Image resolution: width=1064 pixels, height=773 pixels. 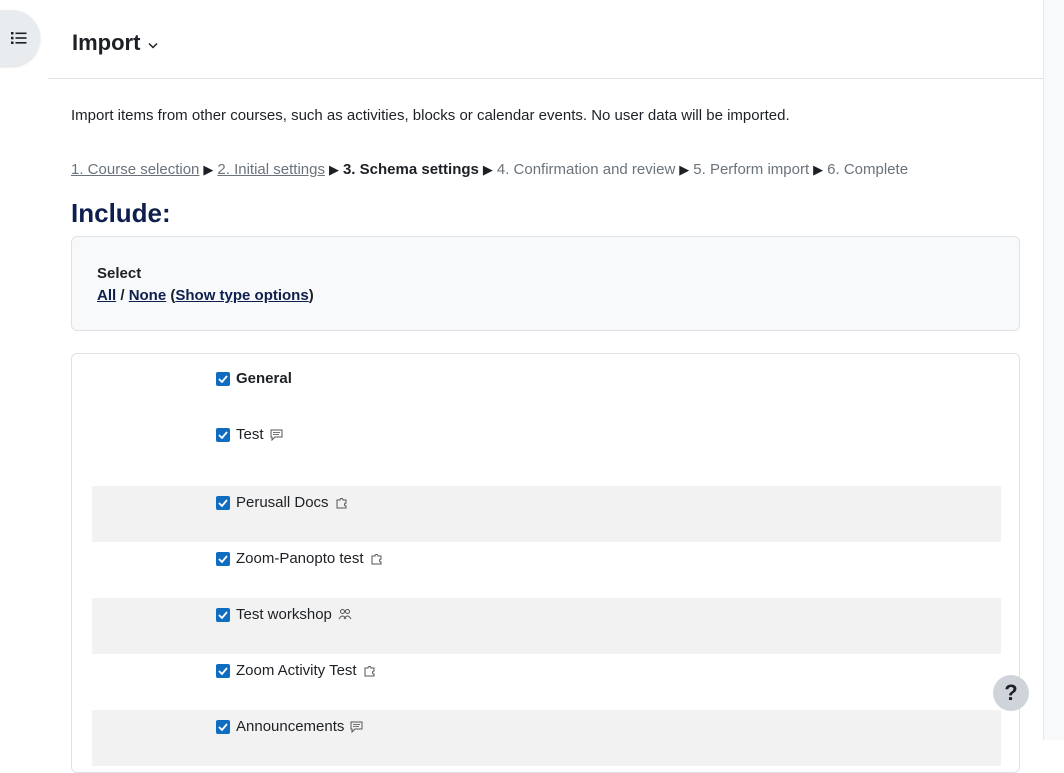 What do you see at coordinates (106, 295) in the screenshot?
I see `select-all-link: All` at bounding box center [106, 295].